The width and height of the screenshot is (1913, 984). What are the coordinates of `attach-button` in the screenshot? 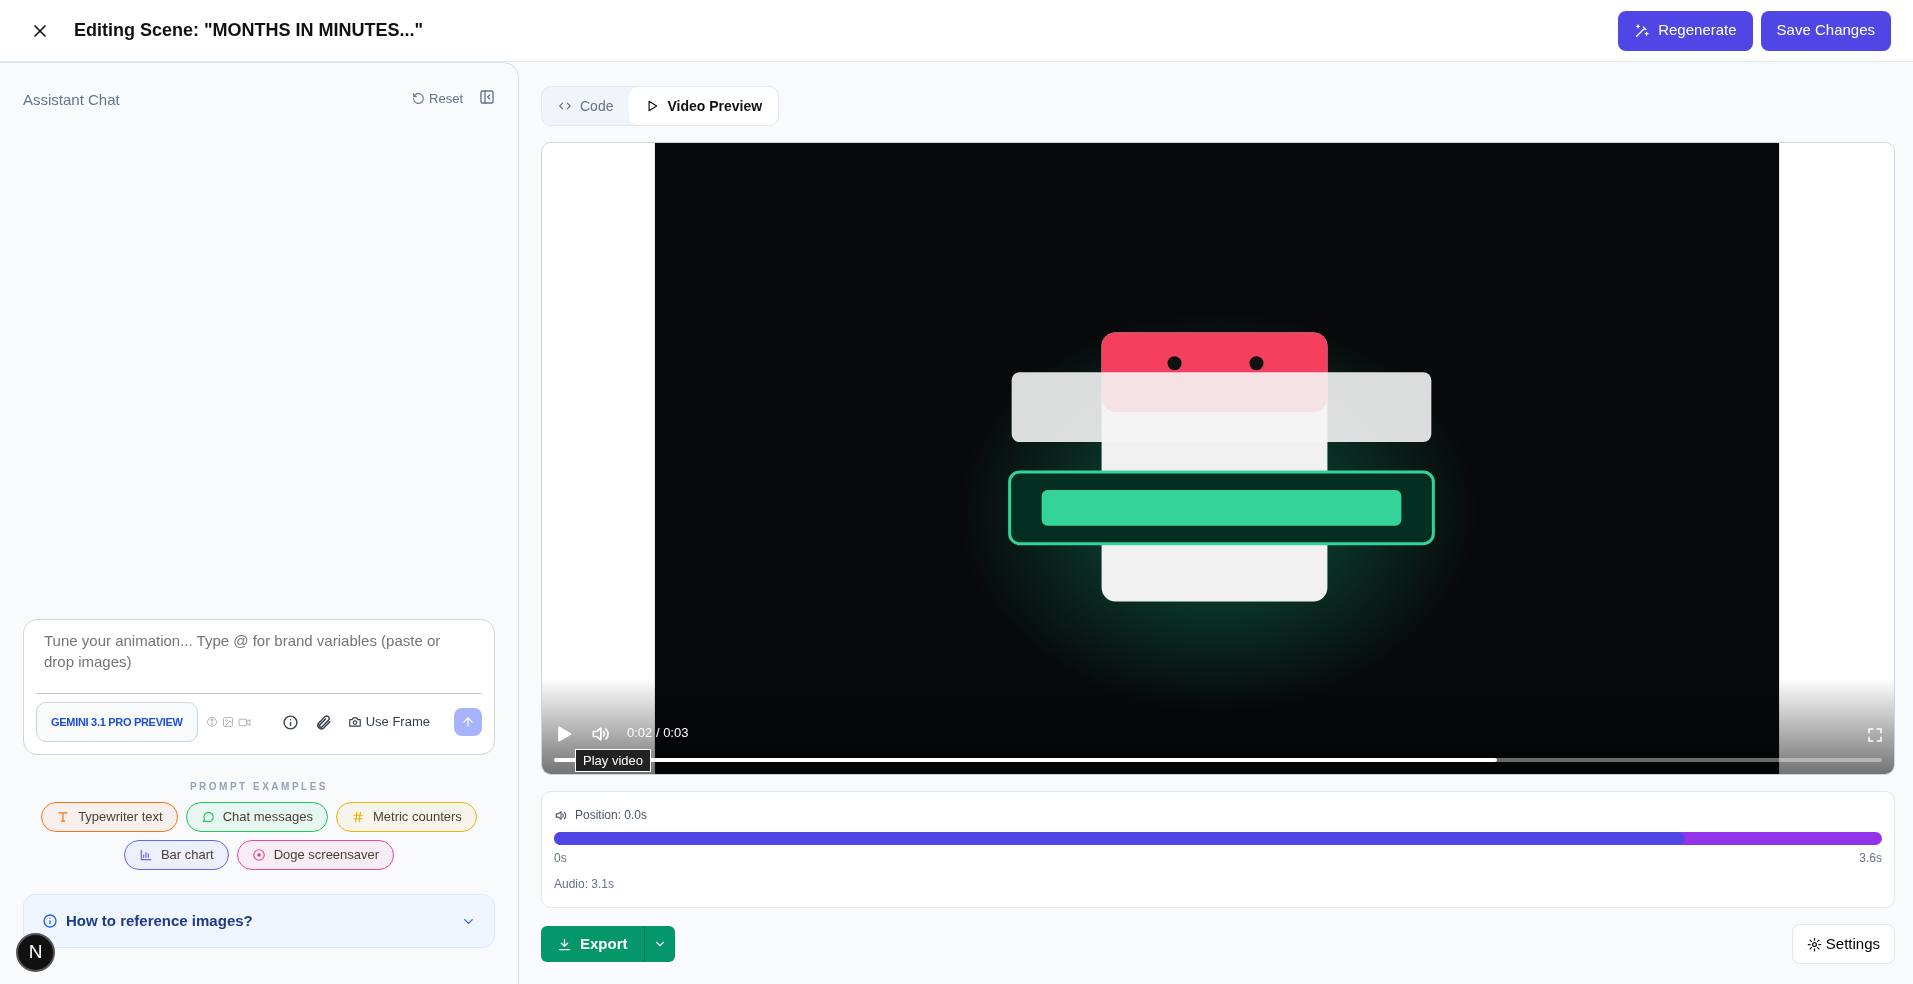 It's located at (323, 722).